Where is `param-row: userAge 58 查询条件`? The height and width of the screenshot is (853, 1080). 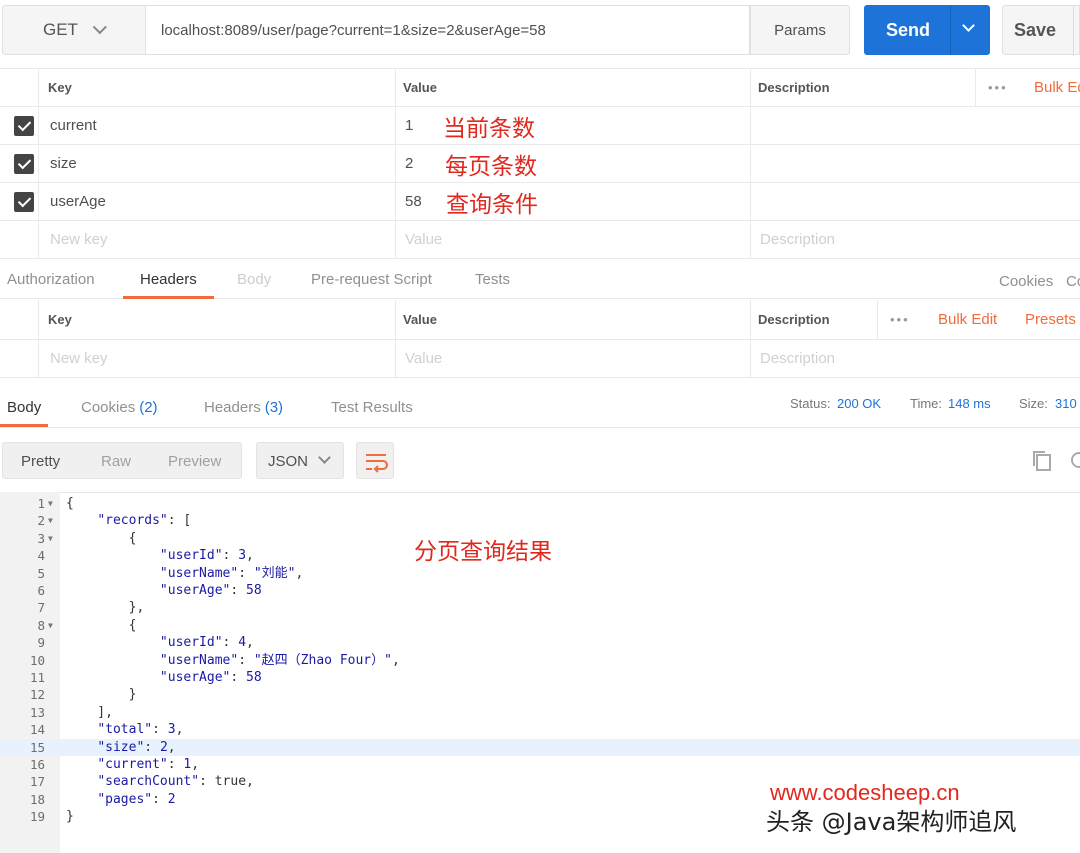 param-row: userAge 58 查询条件 is located at coordinates (540, 202).